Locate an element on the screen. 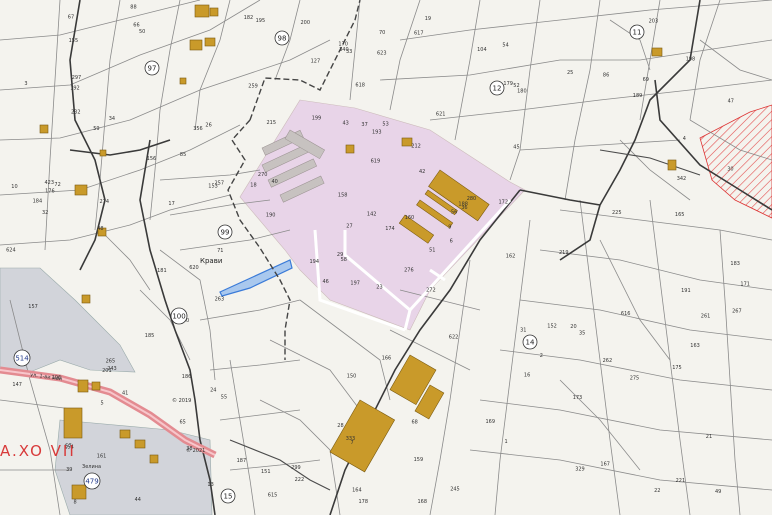 The image size is (772, 515). parcel-number: 198 is located at coordinates (691, 59).